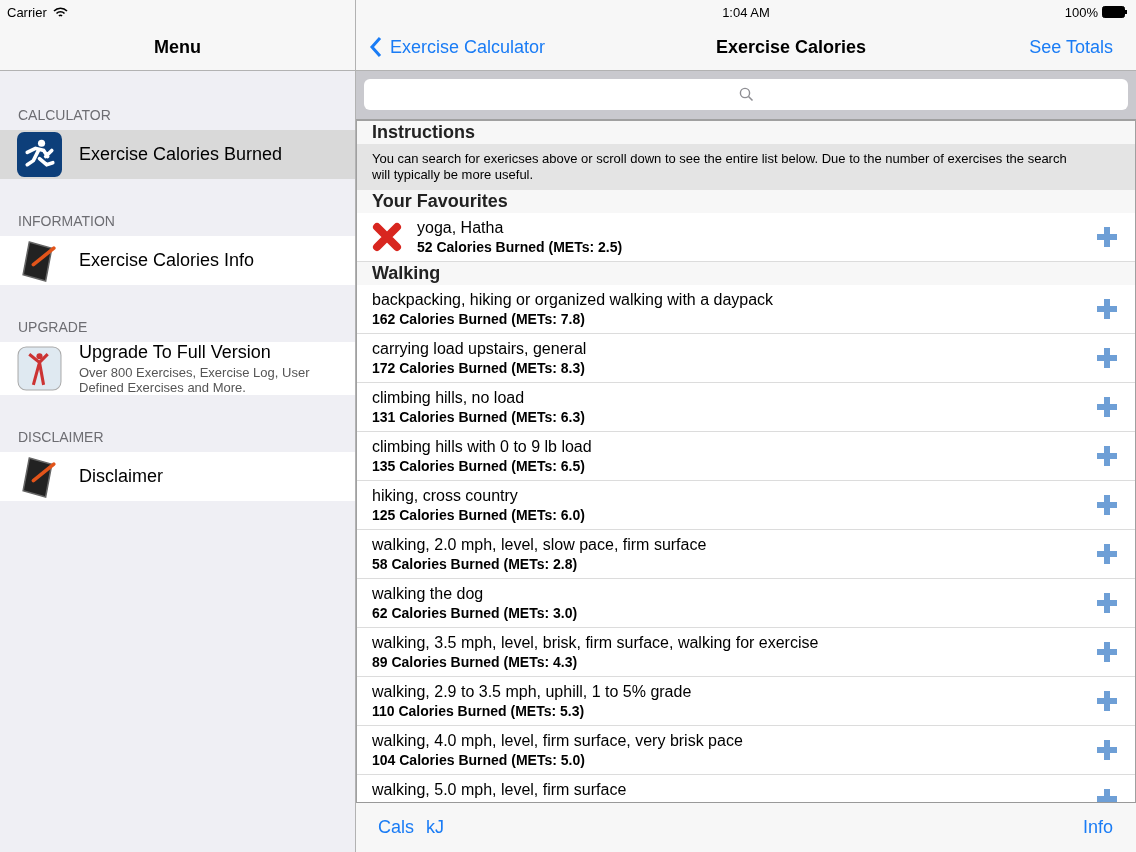 The height and width of the screenshot is (852, 1136). What do you see at coordinates (396, 827) in the screenshot?
I see `unit-button: Cals` at bounding box center [396, 827].